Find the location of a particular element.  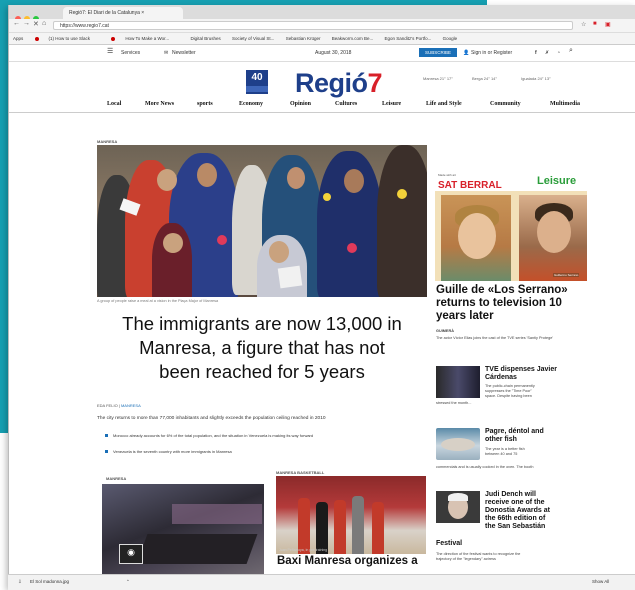

main-kicker: MANRESA is located at coordinates (107, 141).